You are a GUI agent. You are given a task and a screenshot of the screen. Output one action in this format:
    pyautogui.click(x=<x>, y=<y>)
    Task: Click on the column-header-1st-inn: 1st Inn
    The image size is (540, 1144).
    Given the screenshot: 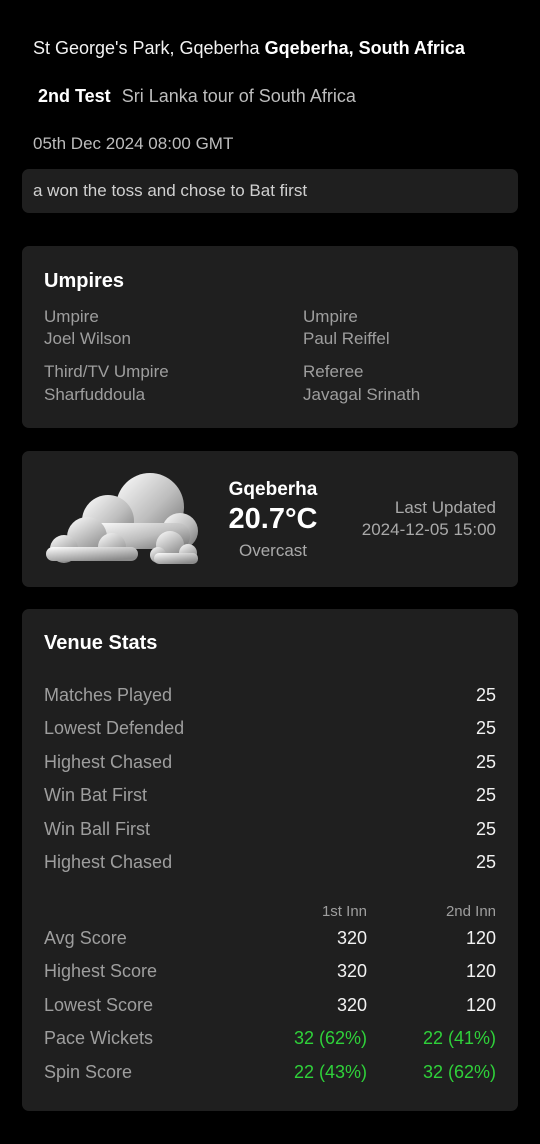 What is the action you would take?
    pyautogui.click(x=344, y=911)
    